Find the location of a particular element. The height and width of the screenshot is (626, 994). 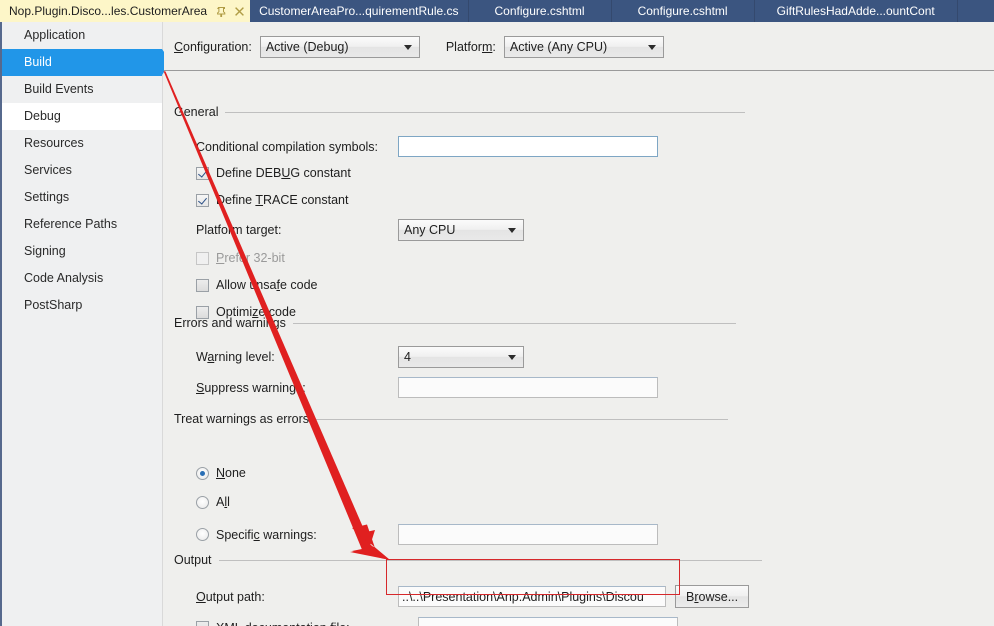

sidebar-item-application: Application is located at coordinates (82, 35).